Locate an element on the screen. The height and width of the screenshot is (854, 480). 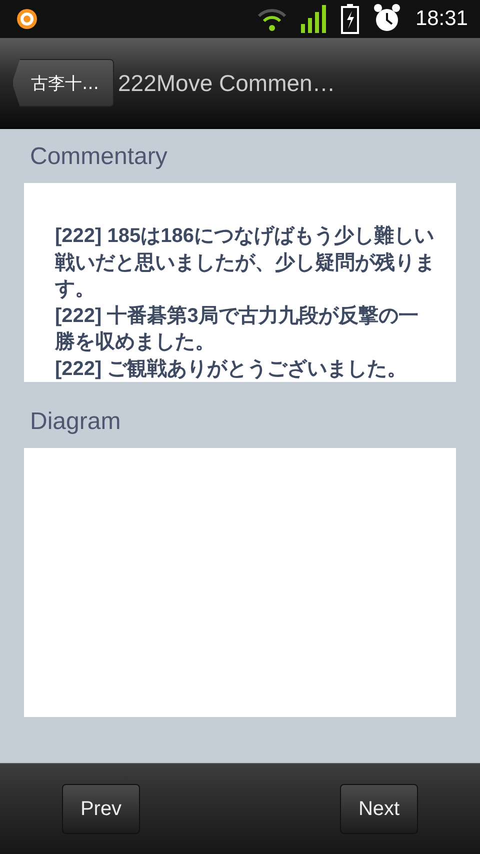
alarm-clock-icon is located at coordinates (387, 19).